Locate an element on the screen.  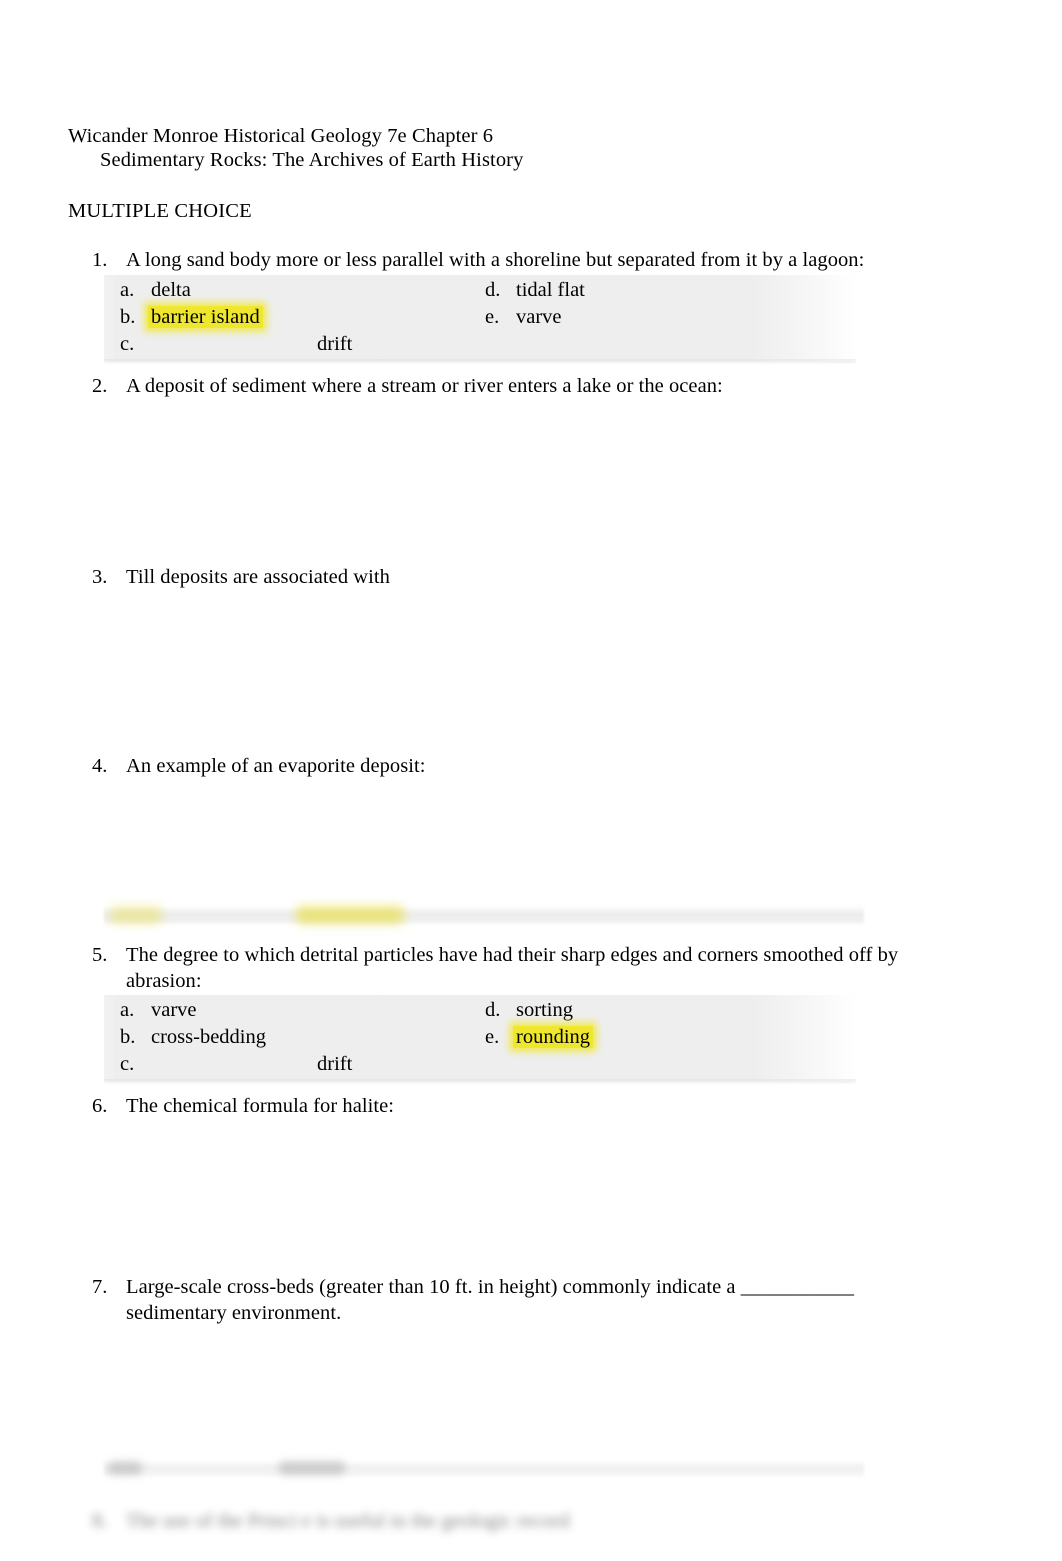
question-1-number: 1. is located at coordinates (100, 260).